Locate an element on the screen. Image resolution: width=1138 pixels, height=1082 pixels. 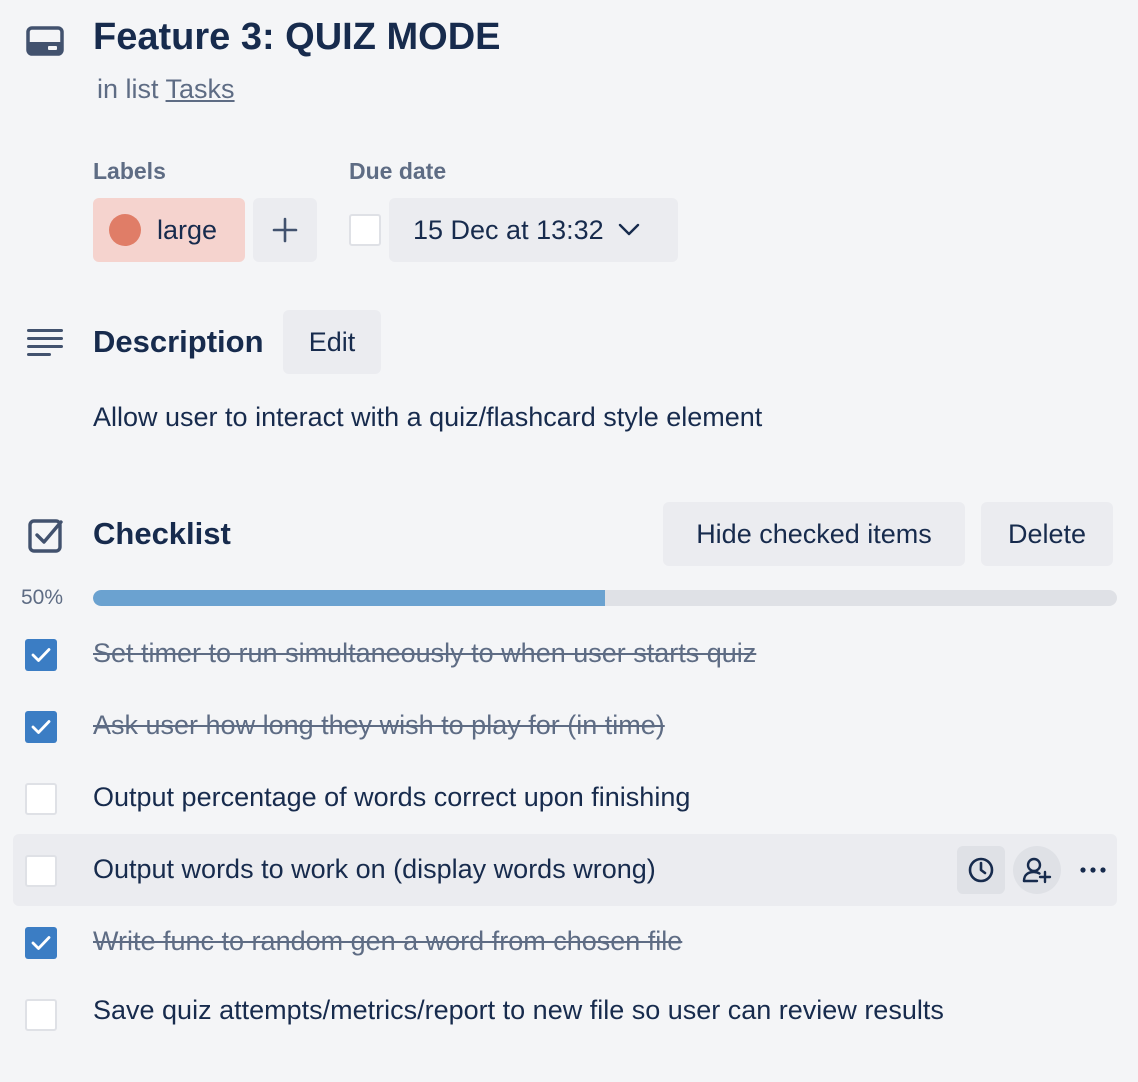
progress-bar-fill is located at coordinates (349, 598).